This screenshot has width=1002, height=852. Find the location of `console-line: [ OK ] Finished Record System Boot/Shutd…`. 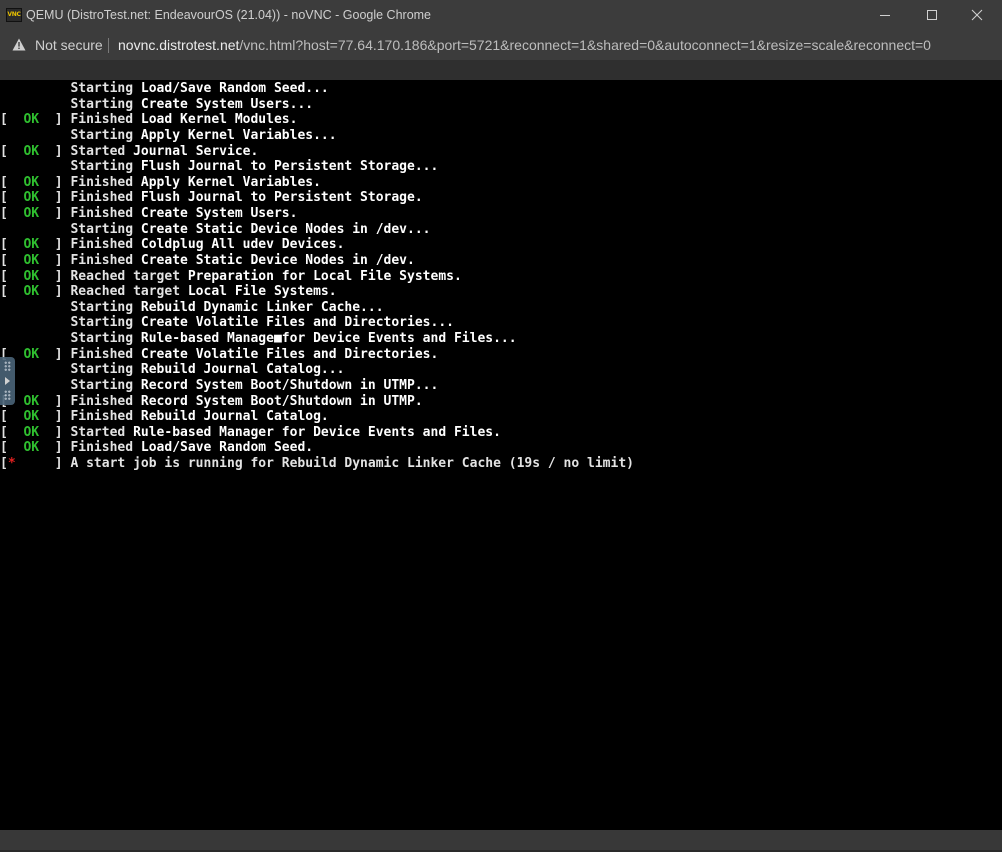

console-line: [ OK ] Finished Record System Boot/Shutd… is located at coordinates (317, 402).